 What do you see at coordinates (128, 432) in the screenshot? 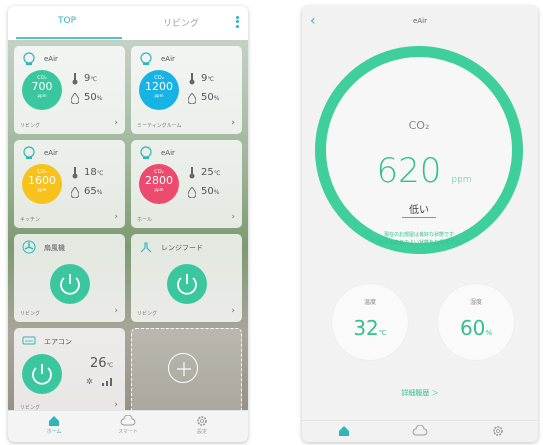
I see `nav-label: スマート` at bounding box center [128, 432].